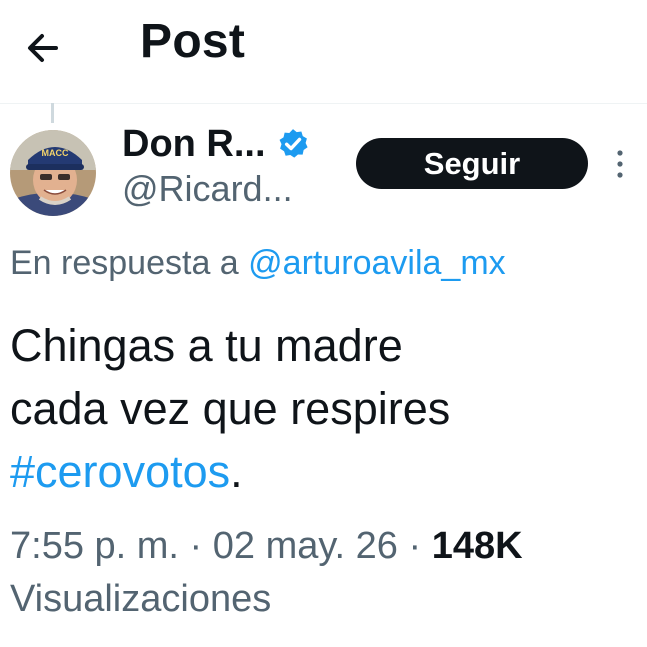 The image size is (647, 647). Describe the element at coordinates (44, 48) in the screenshot. I see `arrow-left-icon` at that location.